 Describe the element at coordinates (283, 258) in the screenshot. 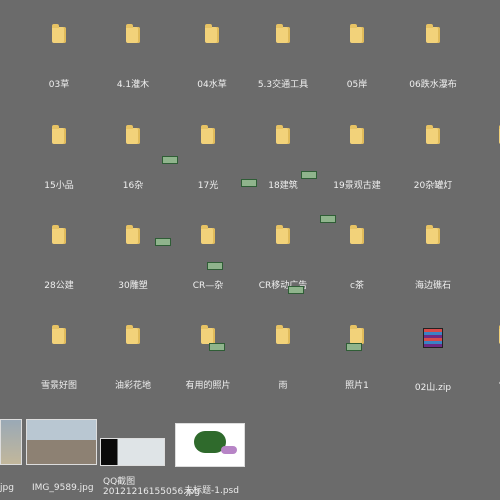

I see `folder-item: CR移动广告` at that location.